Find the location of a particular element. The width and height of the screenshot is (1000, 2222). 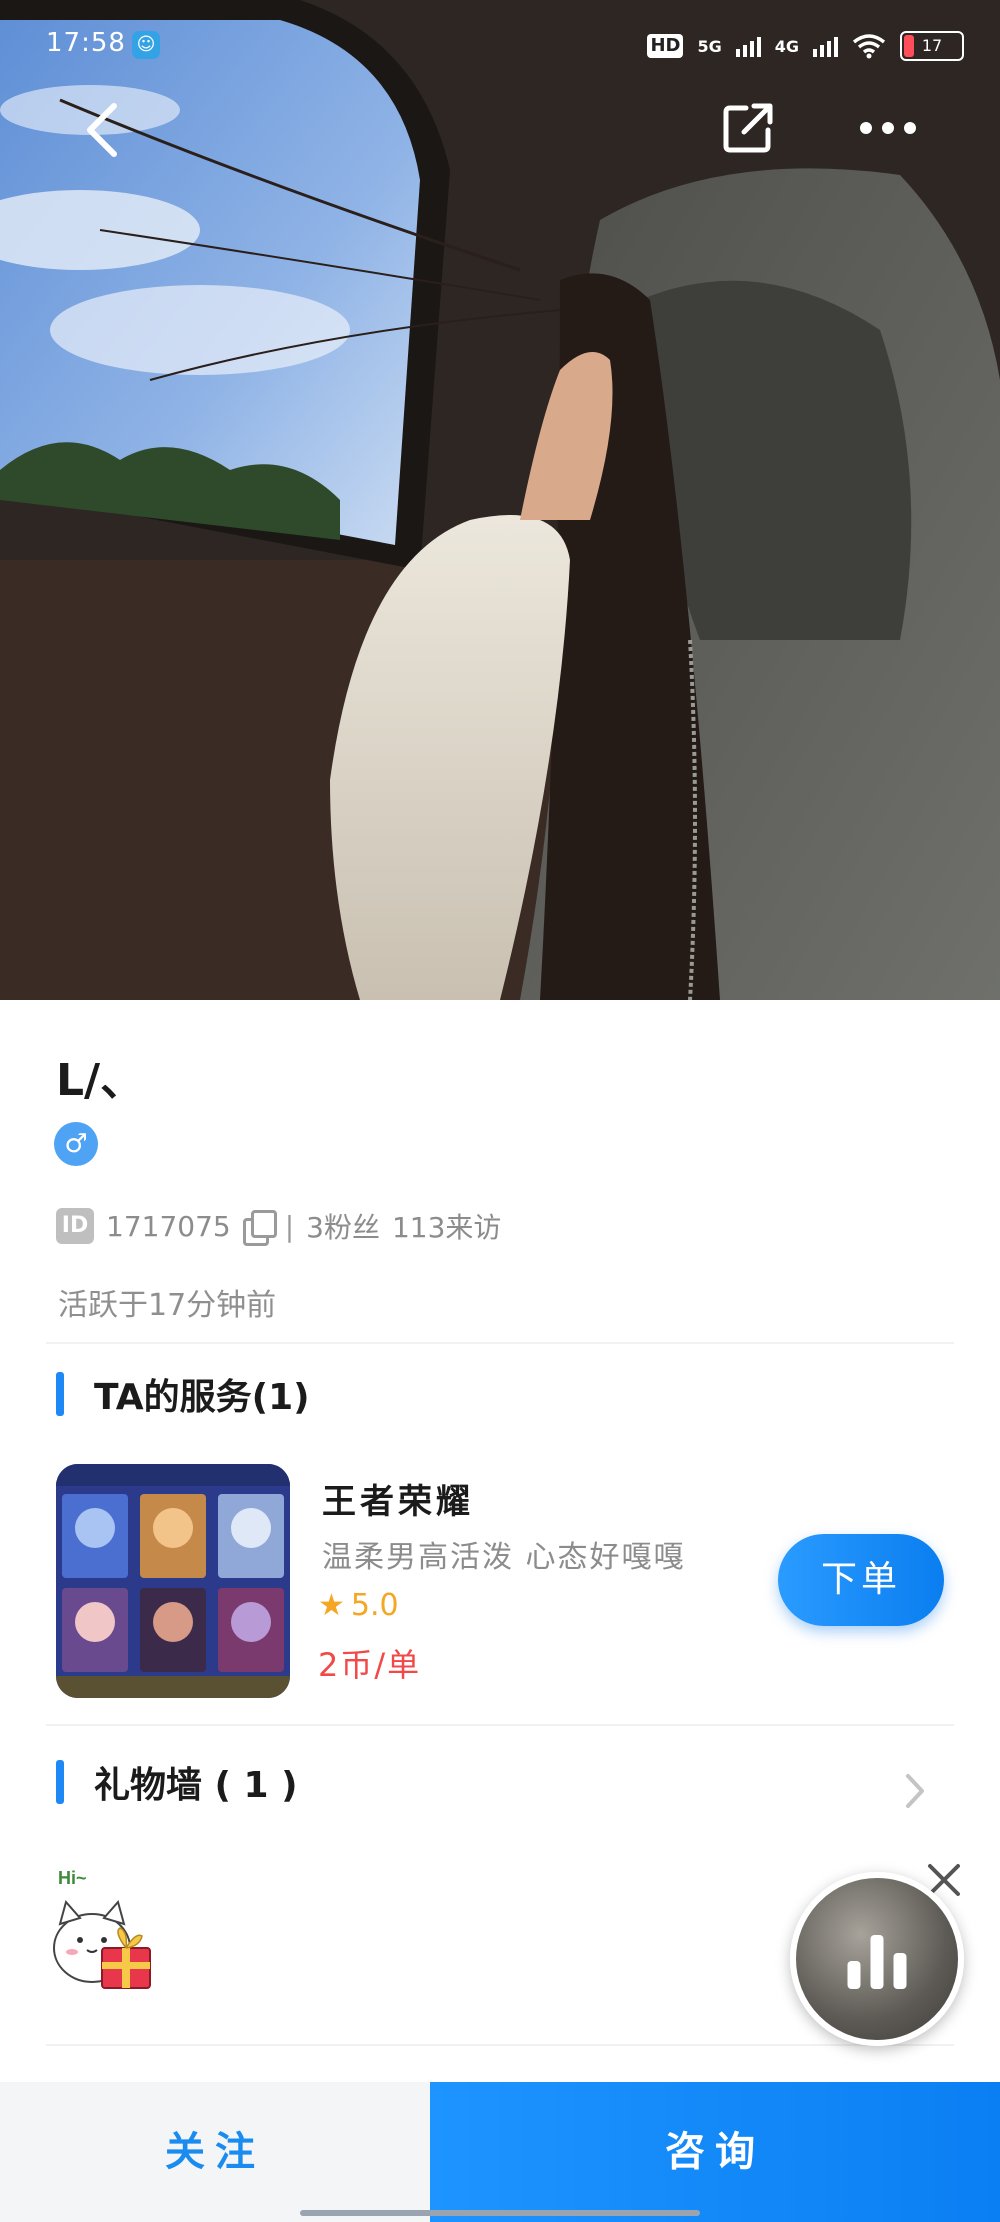

copy-icon is located at coordinates (259, 1228).